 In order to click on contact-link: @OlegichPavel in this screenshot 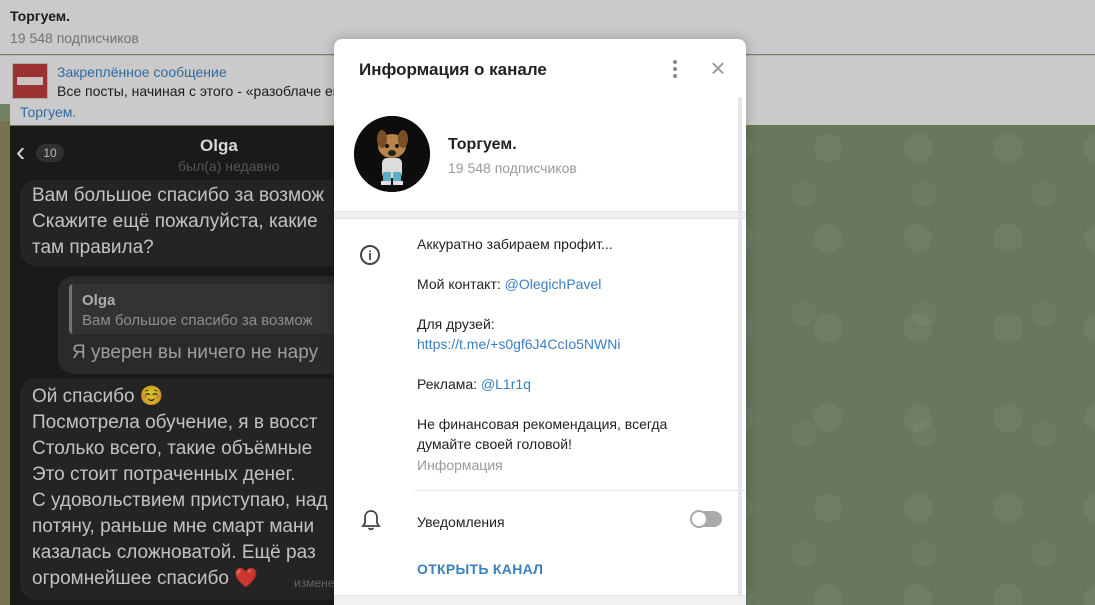, I will do `click(553, 284)`.